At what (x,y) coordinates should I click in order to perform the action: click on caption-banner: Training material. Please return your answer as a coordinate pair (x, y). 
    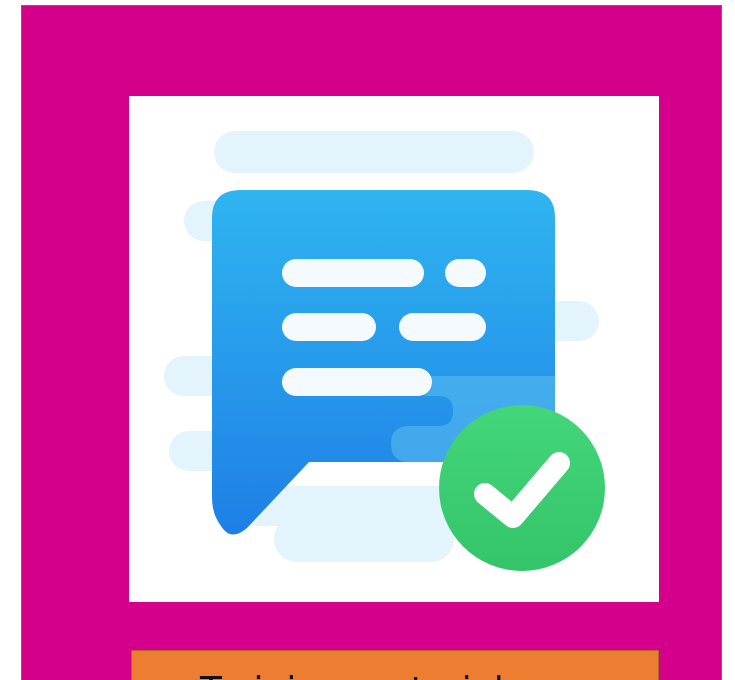
    Looking at the image, I should click on (395, 665).